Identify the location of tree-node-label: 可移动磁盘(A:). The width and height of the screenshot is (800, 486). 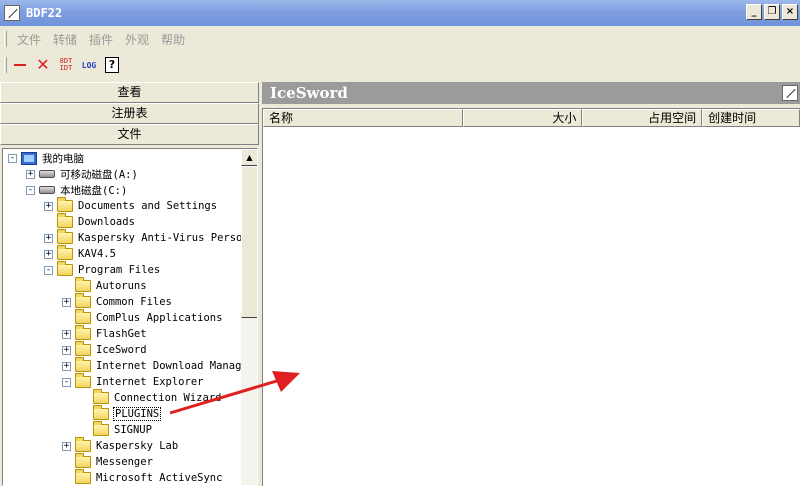
(99, 174).